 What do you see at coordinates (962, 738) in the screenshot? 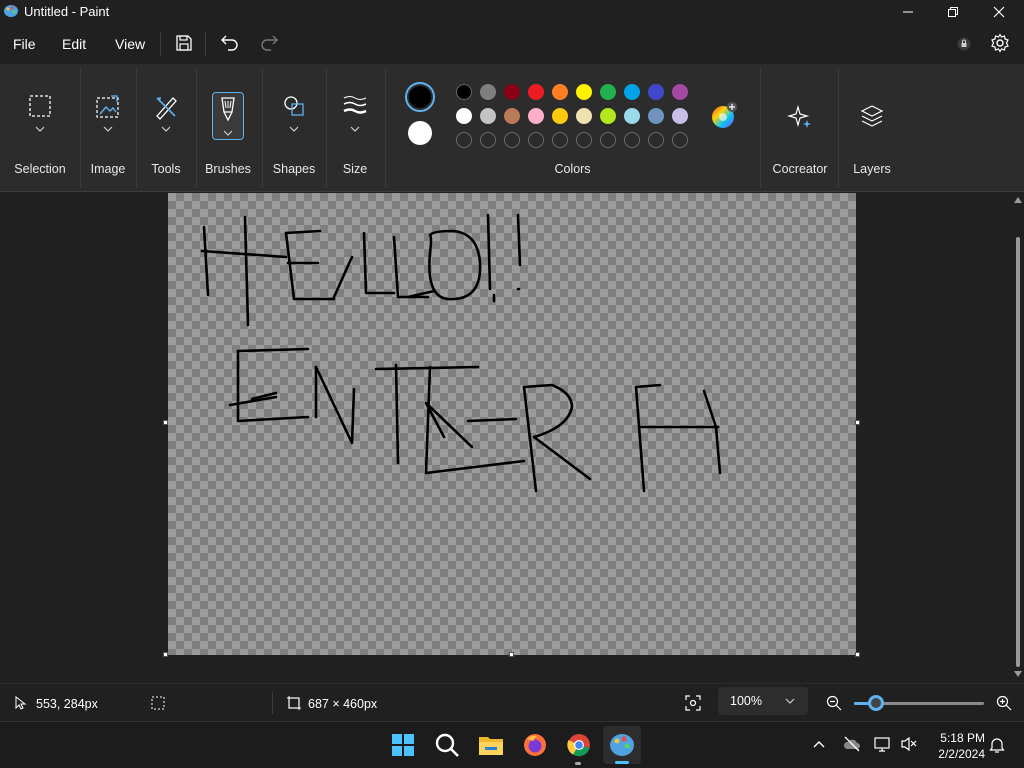
I see `clock-time: 5:18 PM` at bounding box center [962, 738].